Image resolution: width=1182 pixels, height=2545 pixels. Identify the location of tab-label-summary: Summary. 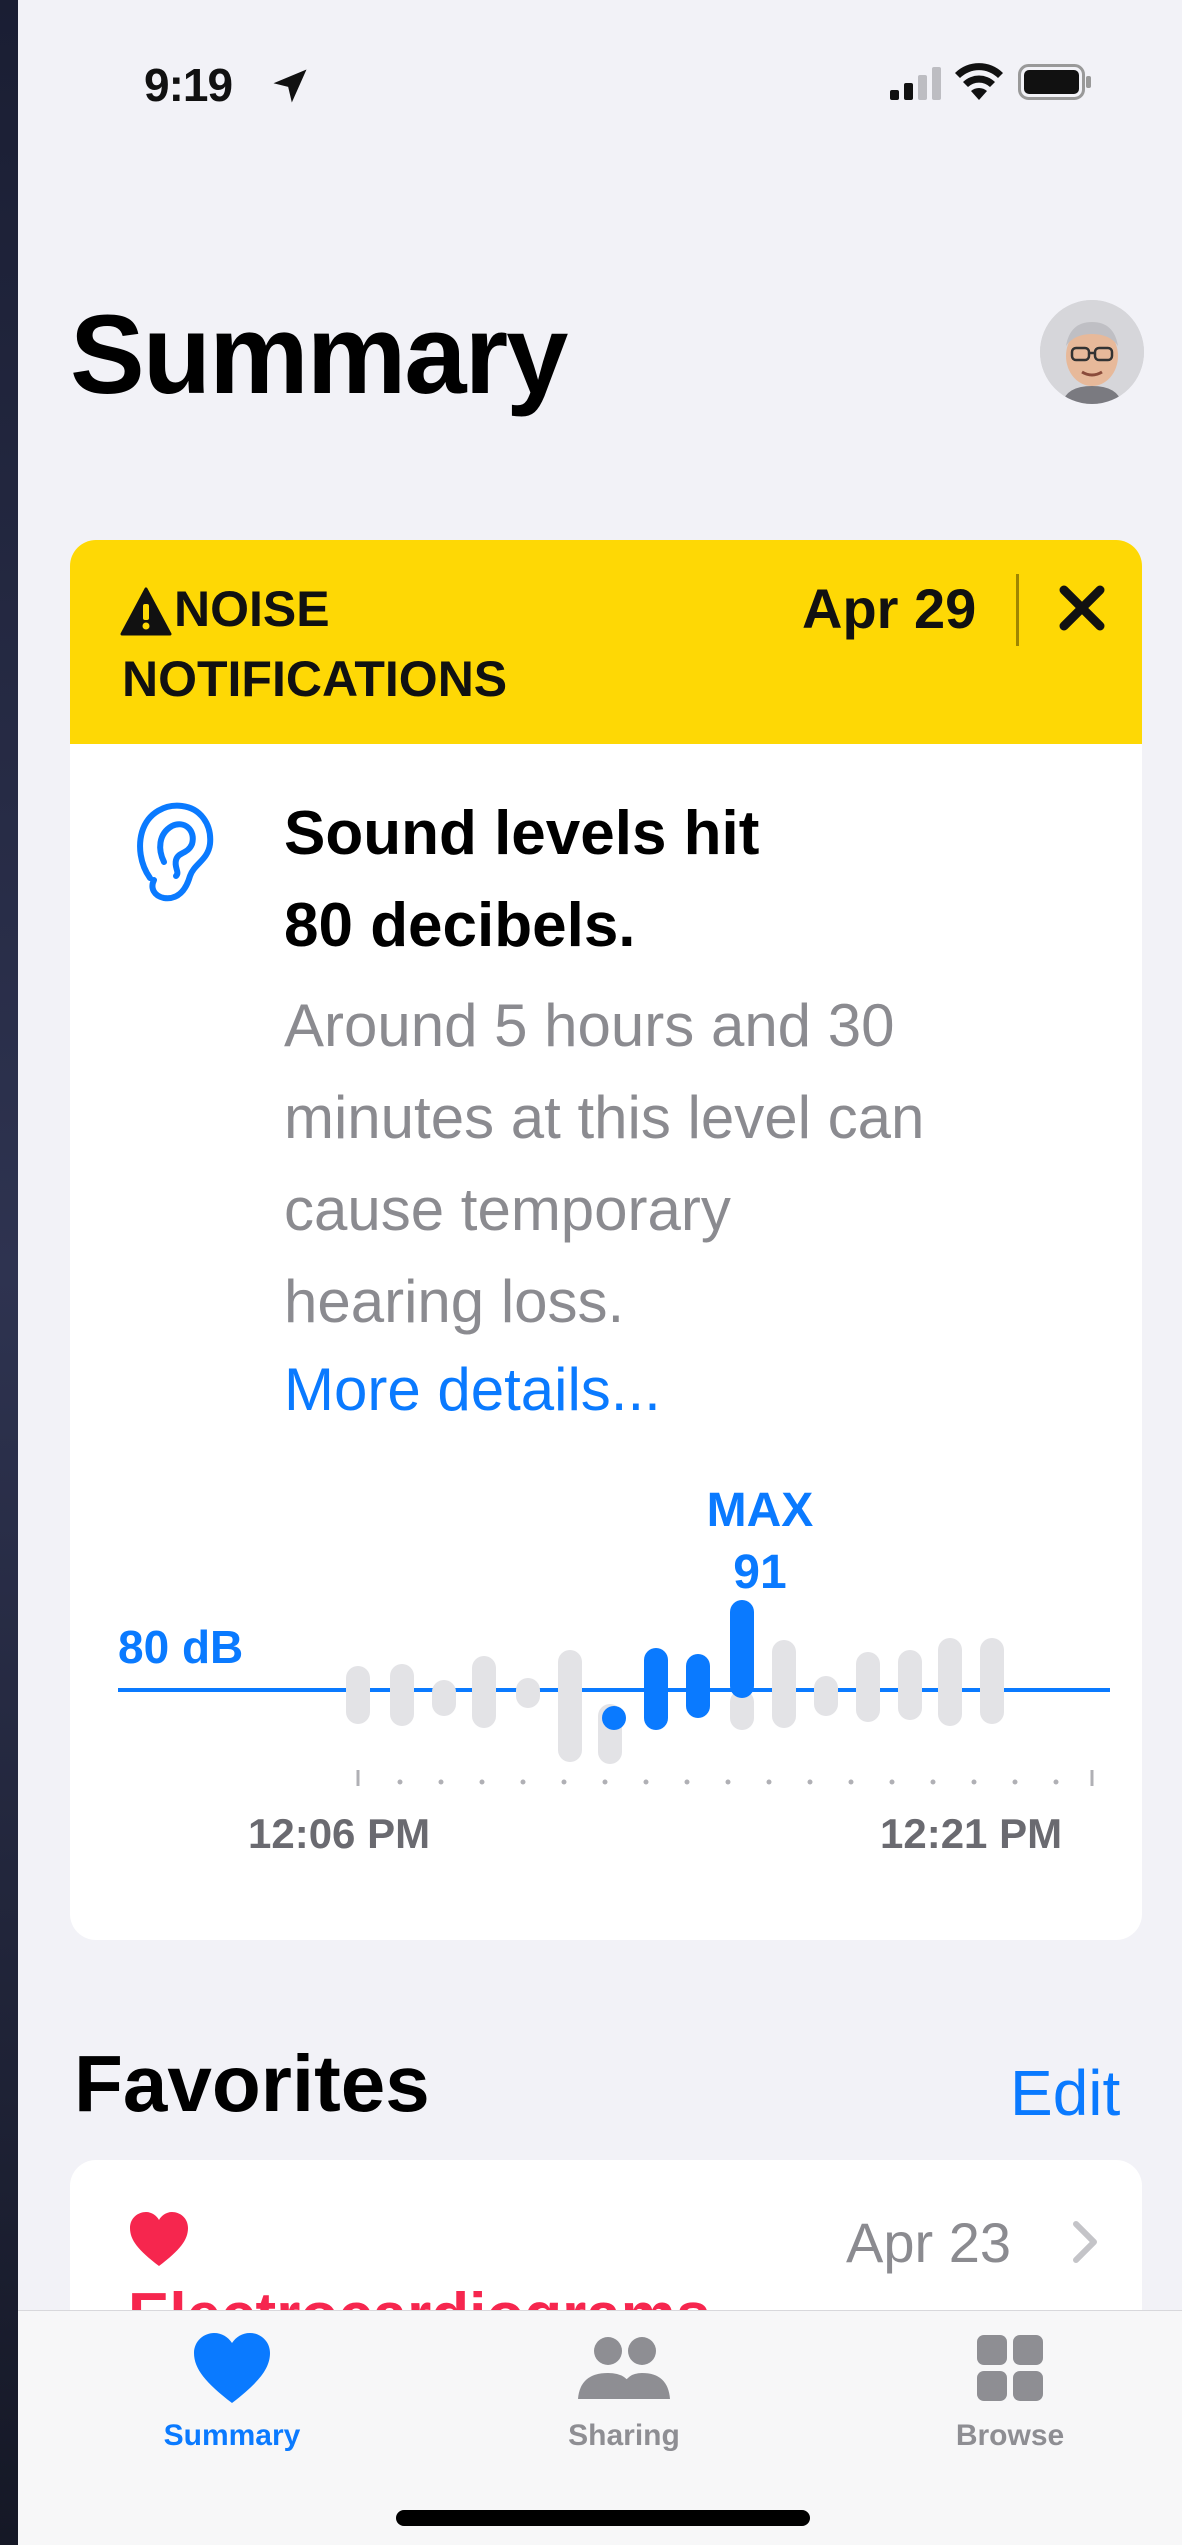
(232, 2435).